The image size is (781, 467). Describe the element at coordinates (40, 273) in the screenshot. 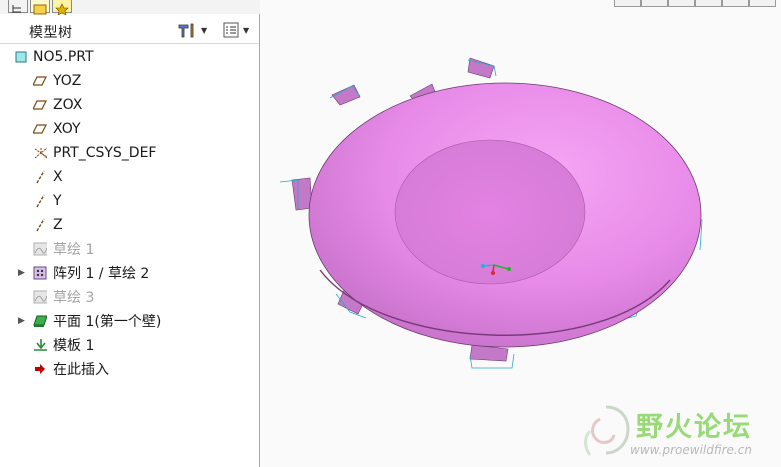

I see `pattern-icon` at that location.